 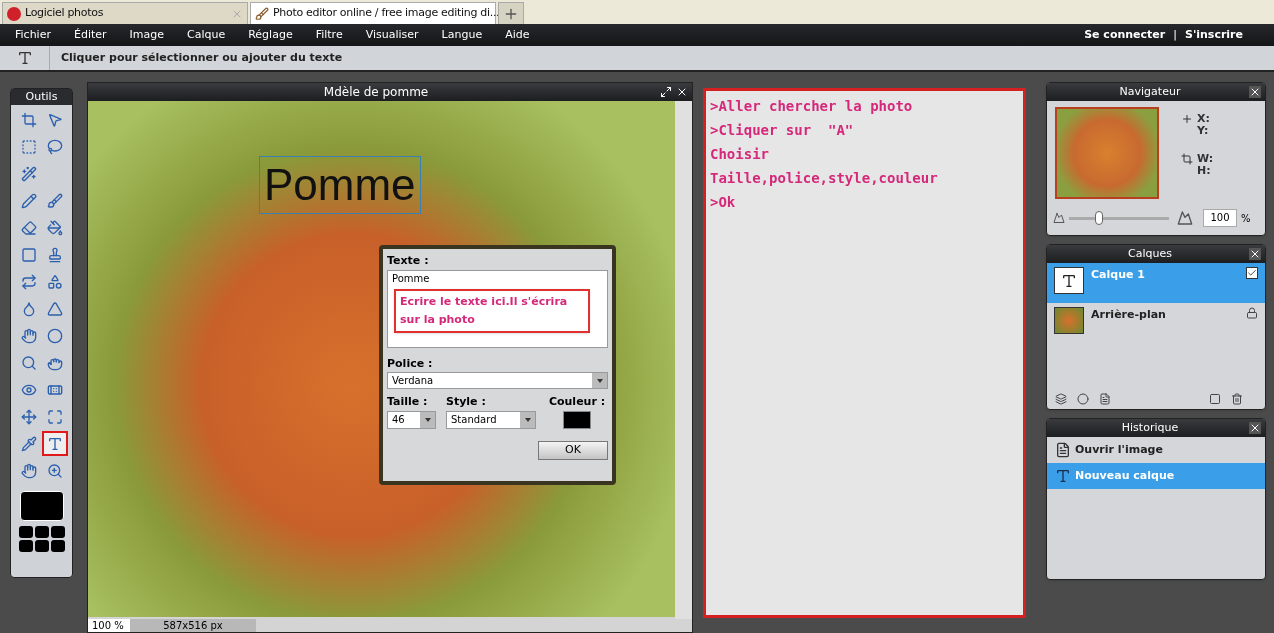 What do you see at coordinates (1119, 449) in the screenshot?
I see `history-label: Ouvrir l'image` at bounding box center [1119, 449].